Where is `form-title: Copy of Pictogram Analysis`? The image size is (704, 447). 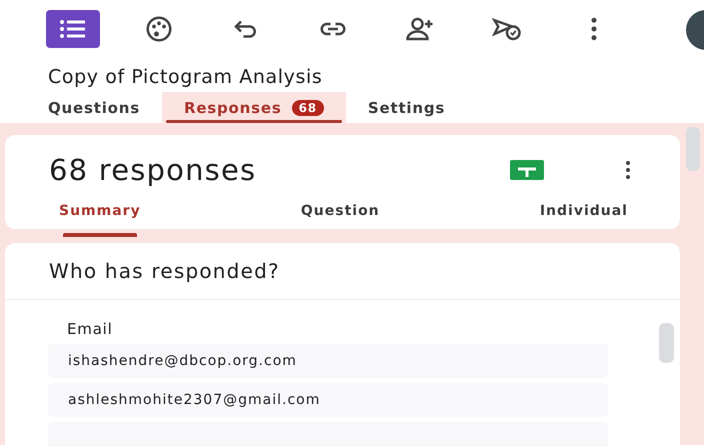 form-title: Copy of Pictogram Analysis is located at coordinates (186, 78).